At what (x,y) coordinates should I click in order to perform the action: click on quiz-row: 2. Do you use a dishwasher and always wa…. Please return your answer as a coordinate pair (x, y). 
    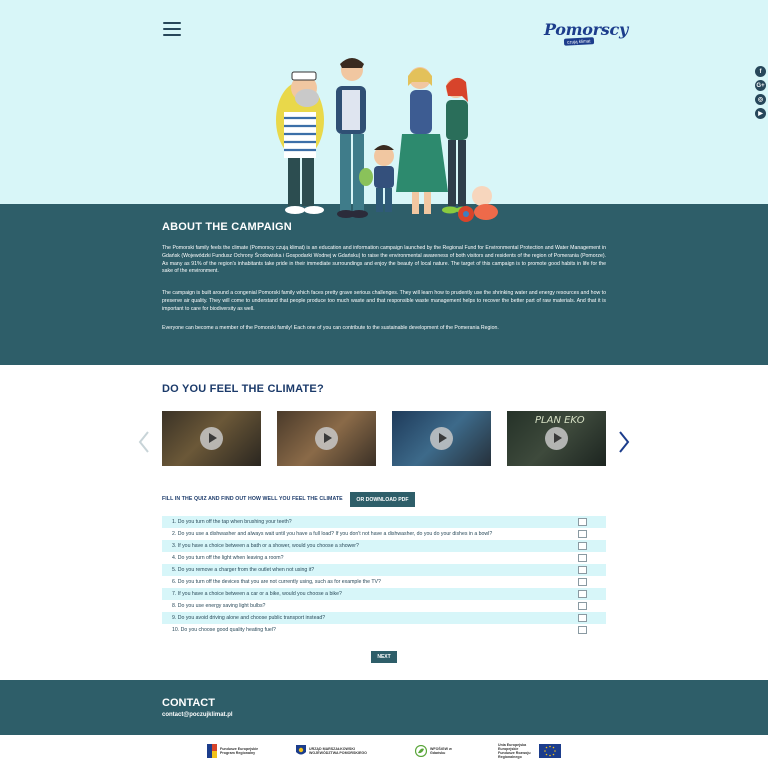
    Looking at the image, I should click on (384, 534).